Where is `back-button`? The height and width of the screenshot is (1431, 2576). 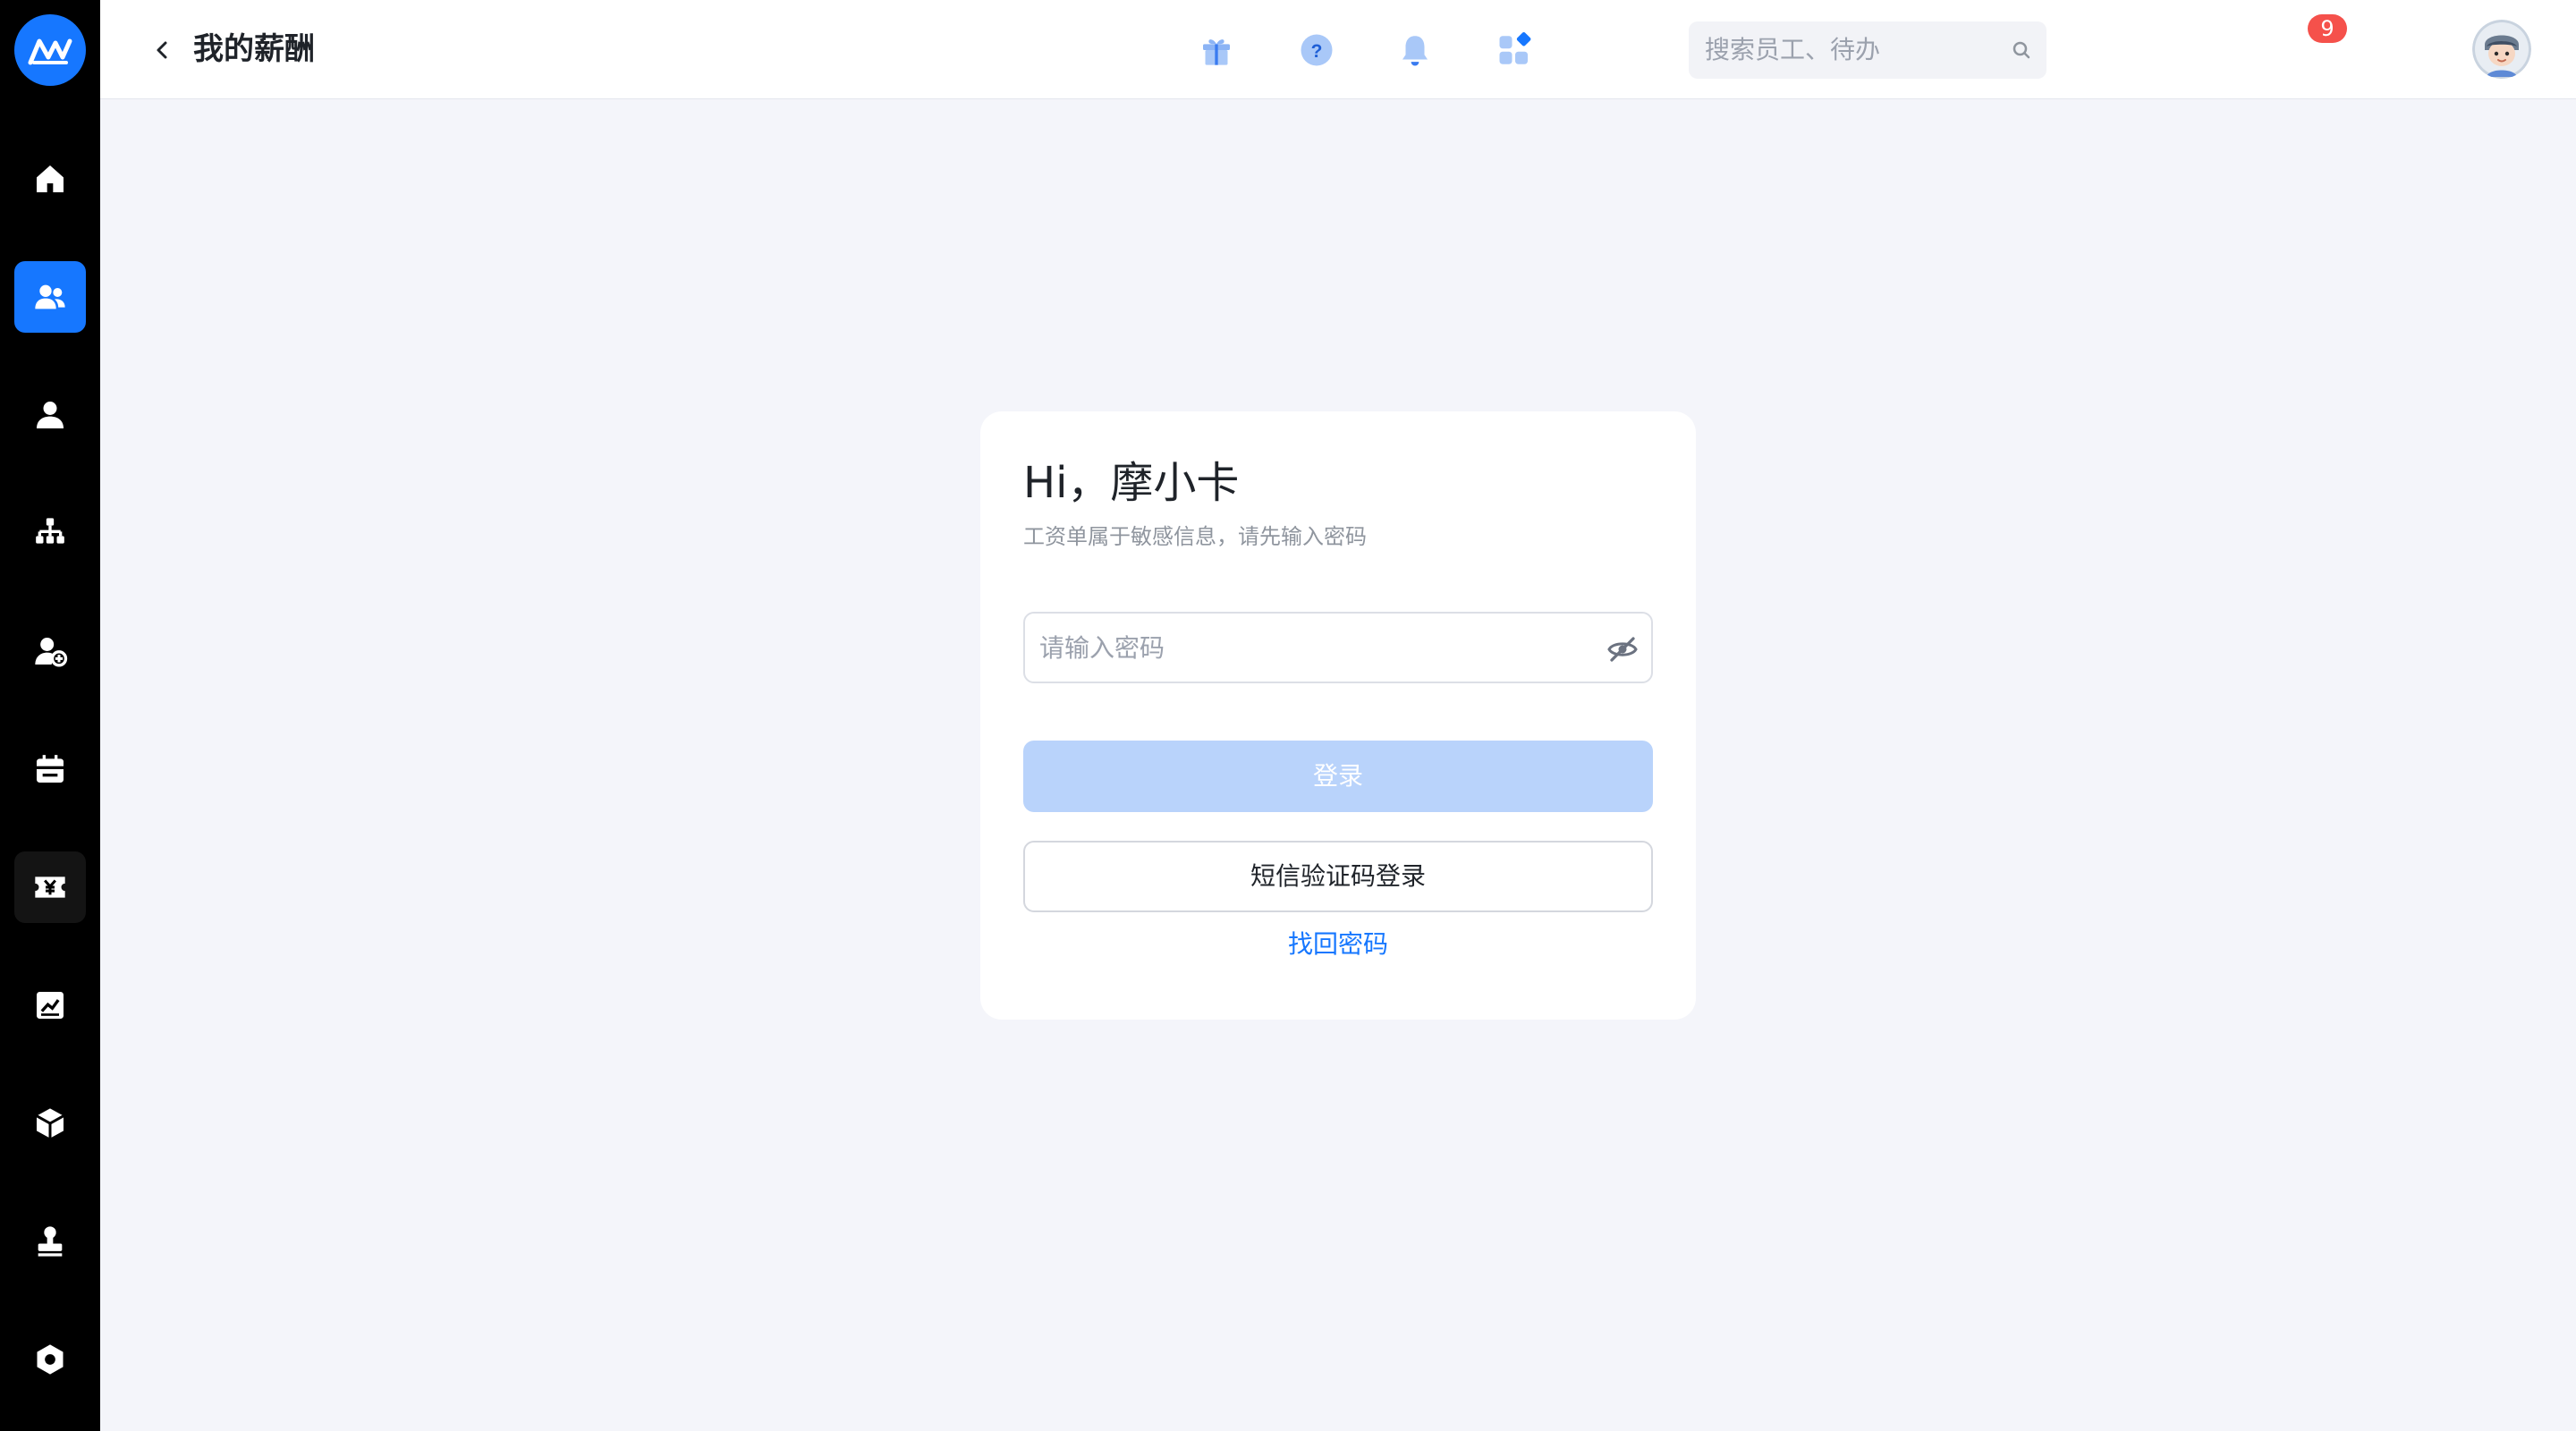
back-button is located at coordinates (163, 50).